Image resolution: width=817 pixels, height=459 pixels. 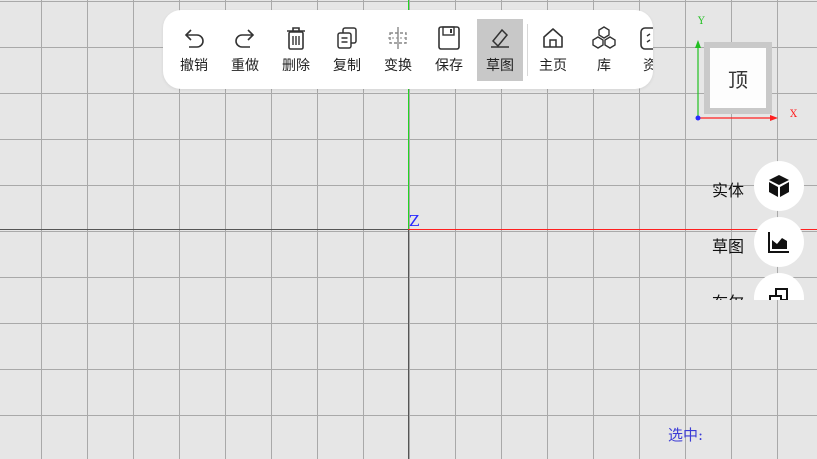 I want to click on undo-button: 撤销, so click(x=194, y=50).